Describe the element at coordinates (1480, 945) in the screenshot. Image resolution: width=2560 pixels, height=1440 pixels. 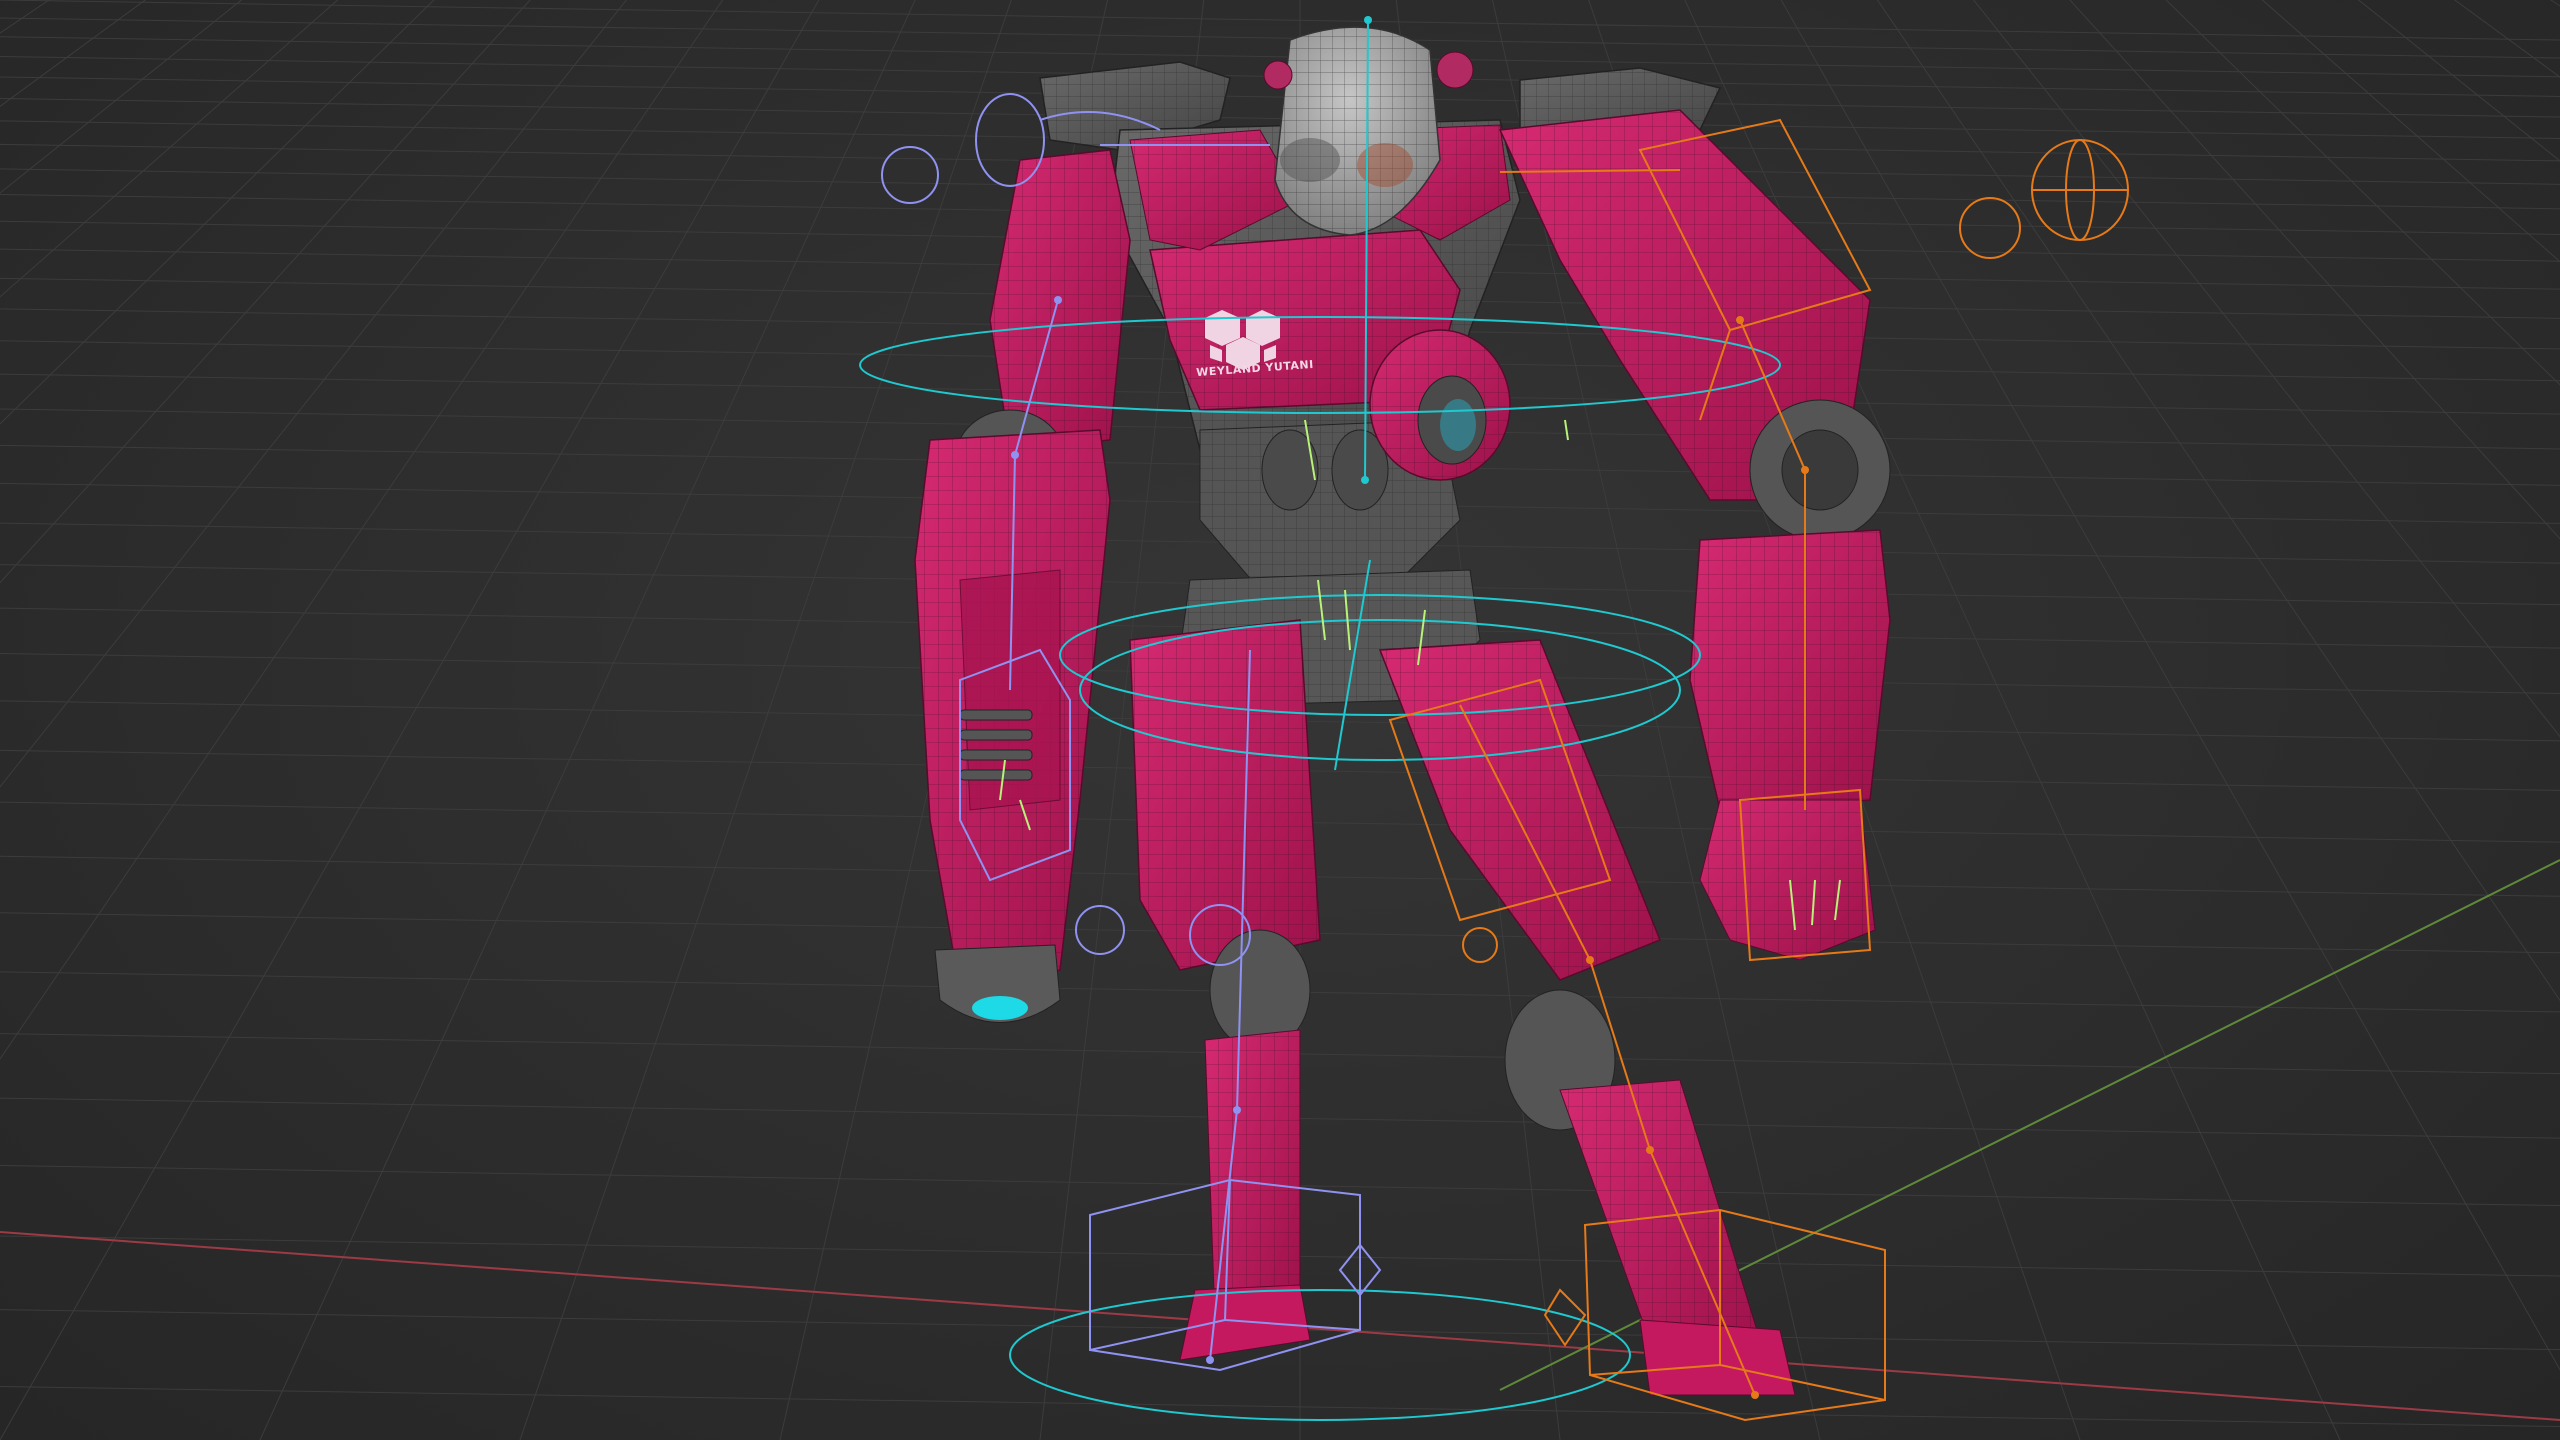
I see `right-knee-pole` at that location.